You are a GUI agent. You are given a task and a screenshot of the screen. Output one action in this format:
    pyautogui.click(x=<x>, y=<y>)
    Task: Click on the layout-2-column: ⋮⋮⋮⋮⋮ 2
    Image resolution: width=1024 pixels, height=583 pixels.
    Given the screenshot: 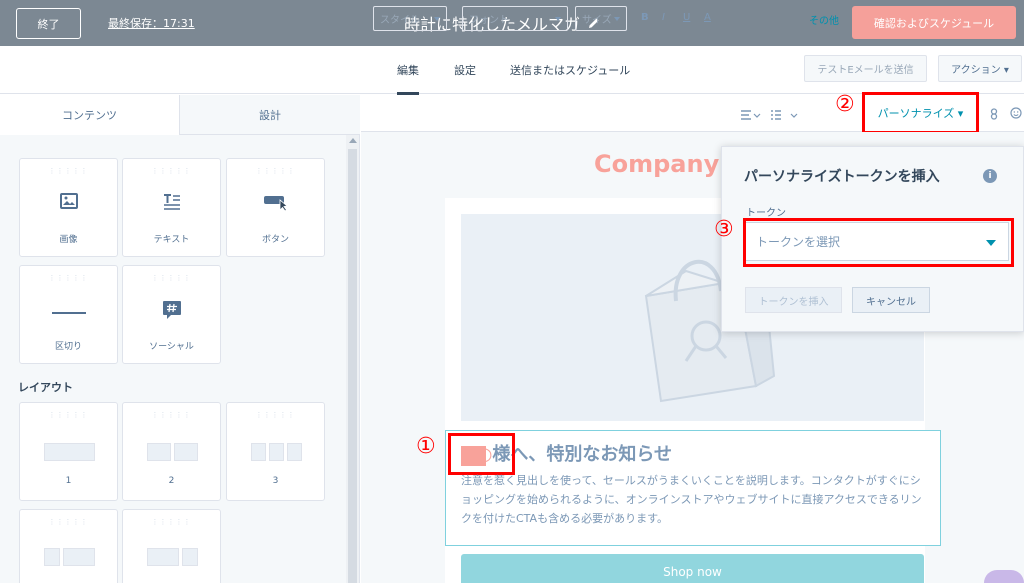 What is the action you would take?
    pyautogui.click(x=171, y=451)
    